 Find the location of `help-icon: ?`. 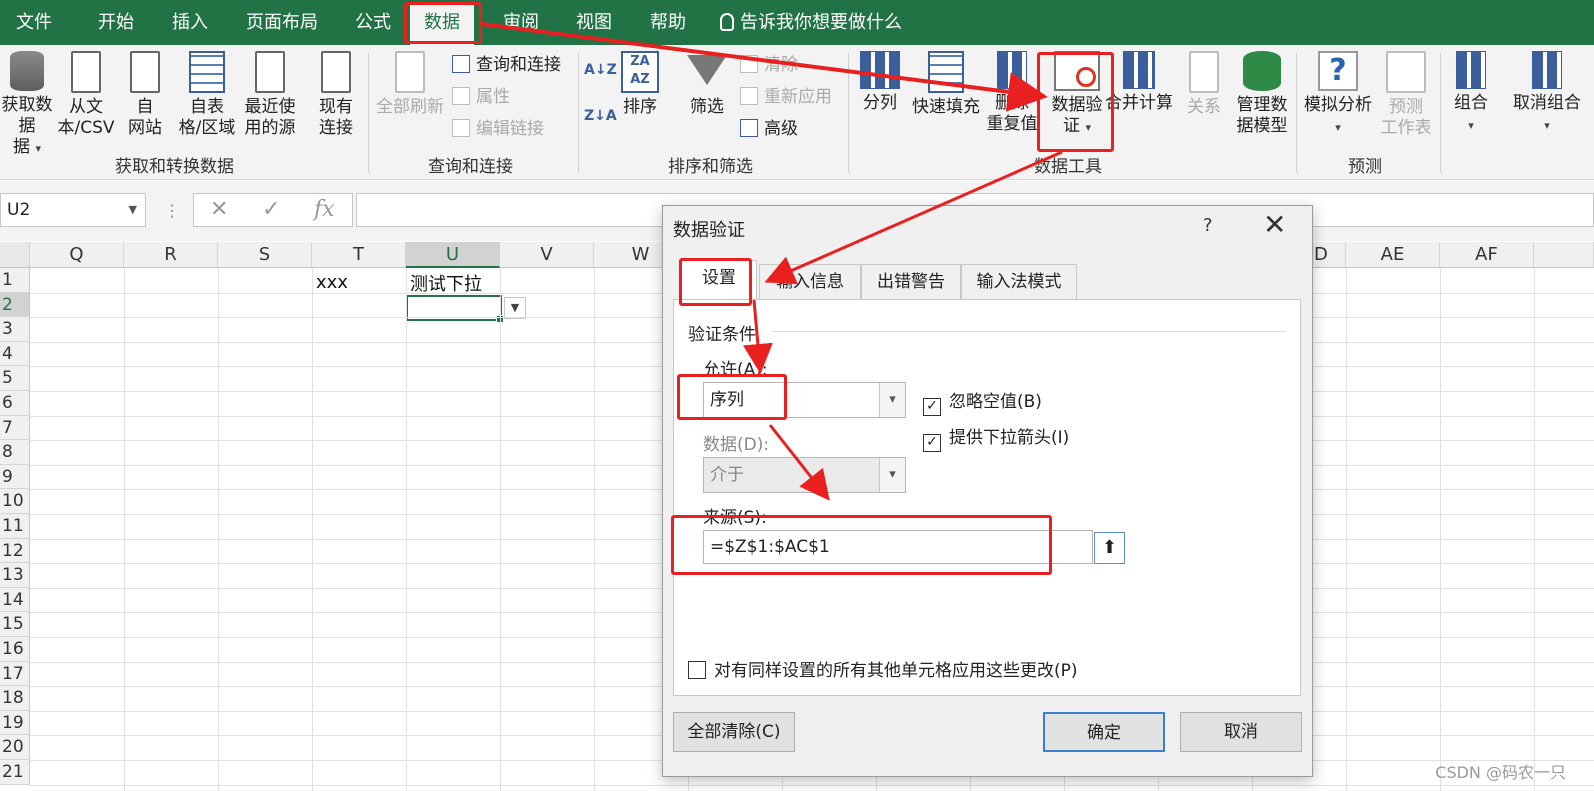

help-icon: ? is located at coordinates (1208, 225).